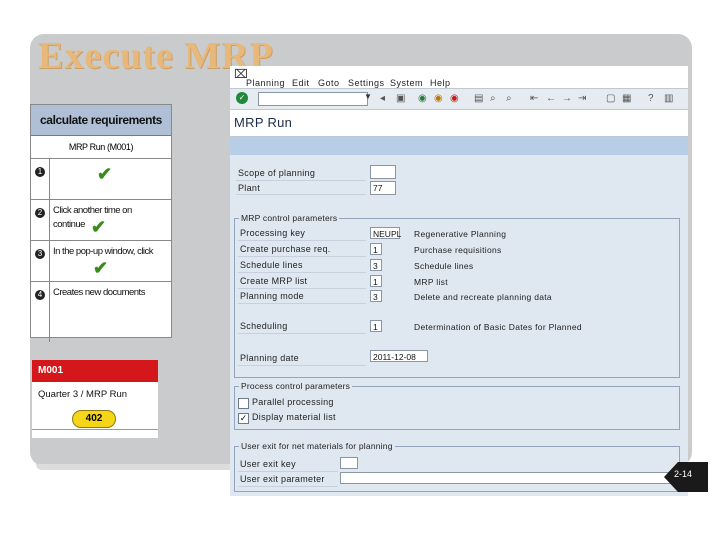 The image size is (720, 540). Describe the element at coordinates (507, 478) in the screenshot. I see `user-exit-param-input` at that location.